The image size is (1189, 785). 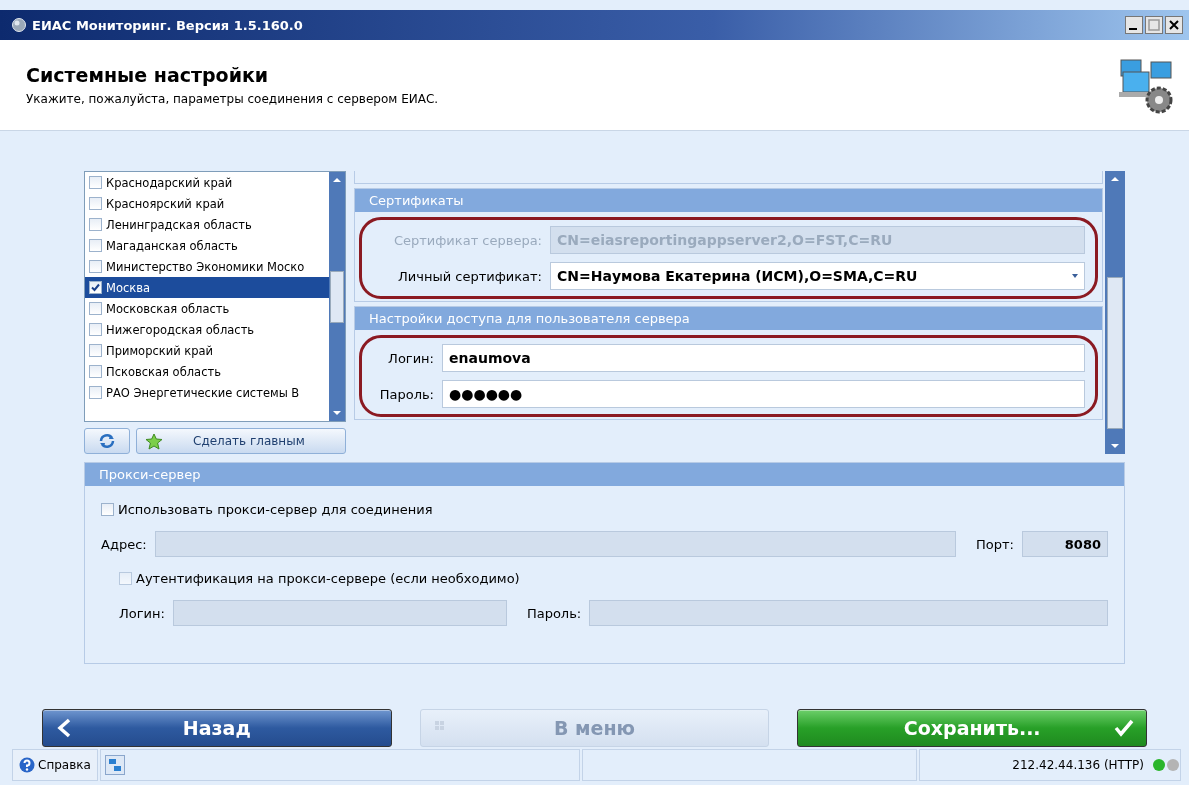 I want to click on field-label: Личный сертификат:, so click(x=469, y=276).